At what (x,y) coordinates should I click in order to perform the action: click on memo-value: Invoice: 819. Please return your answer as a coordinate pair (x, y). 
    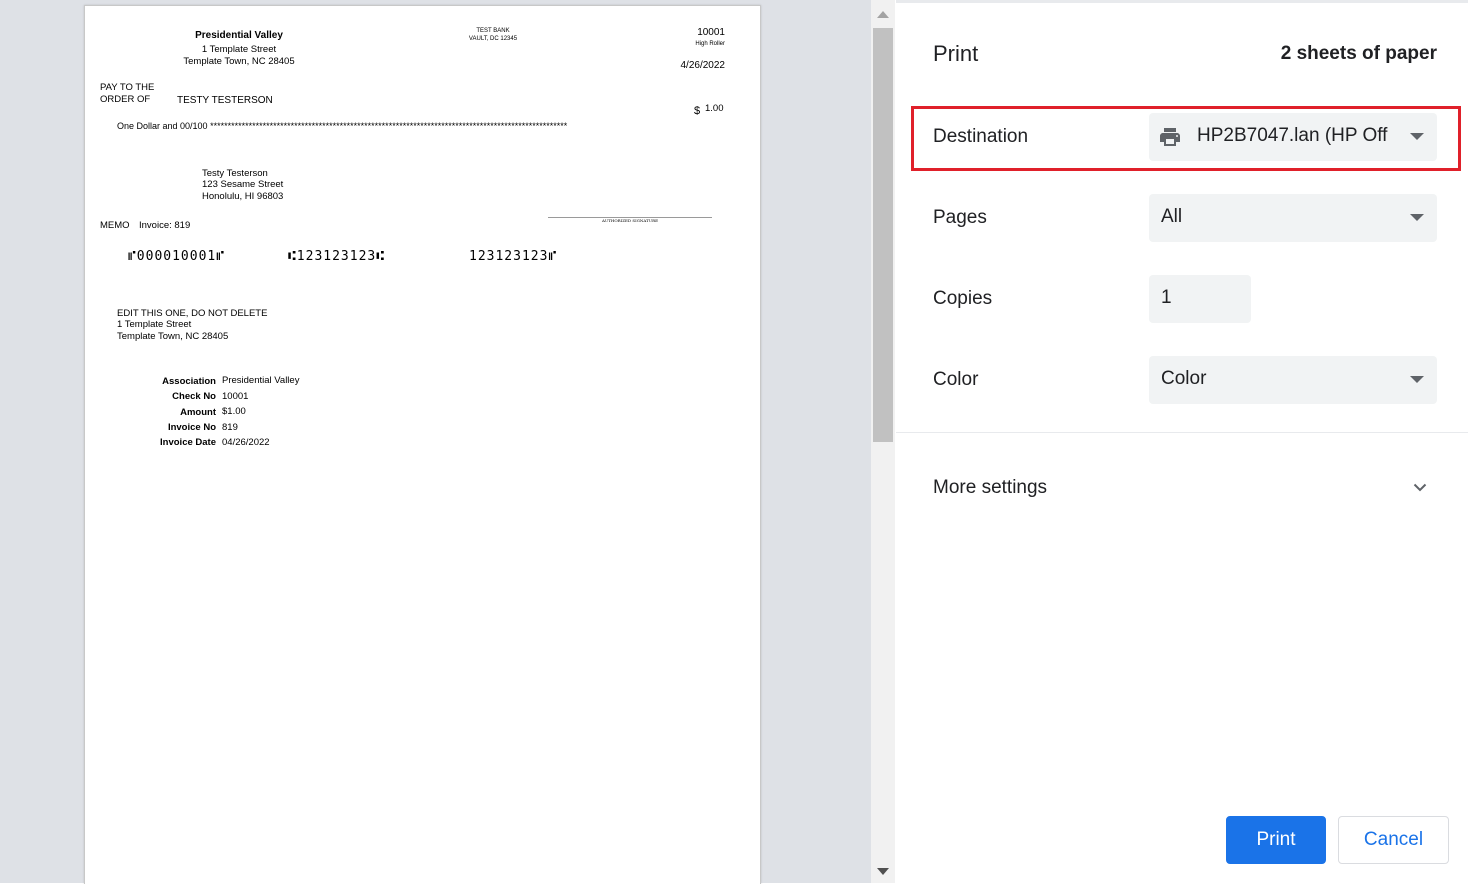
    Looking at the image, I should click on (165, 225).